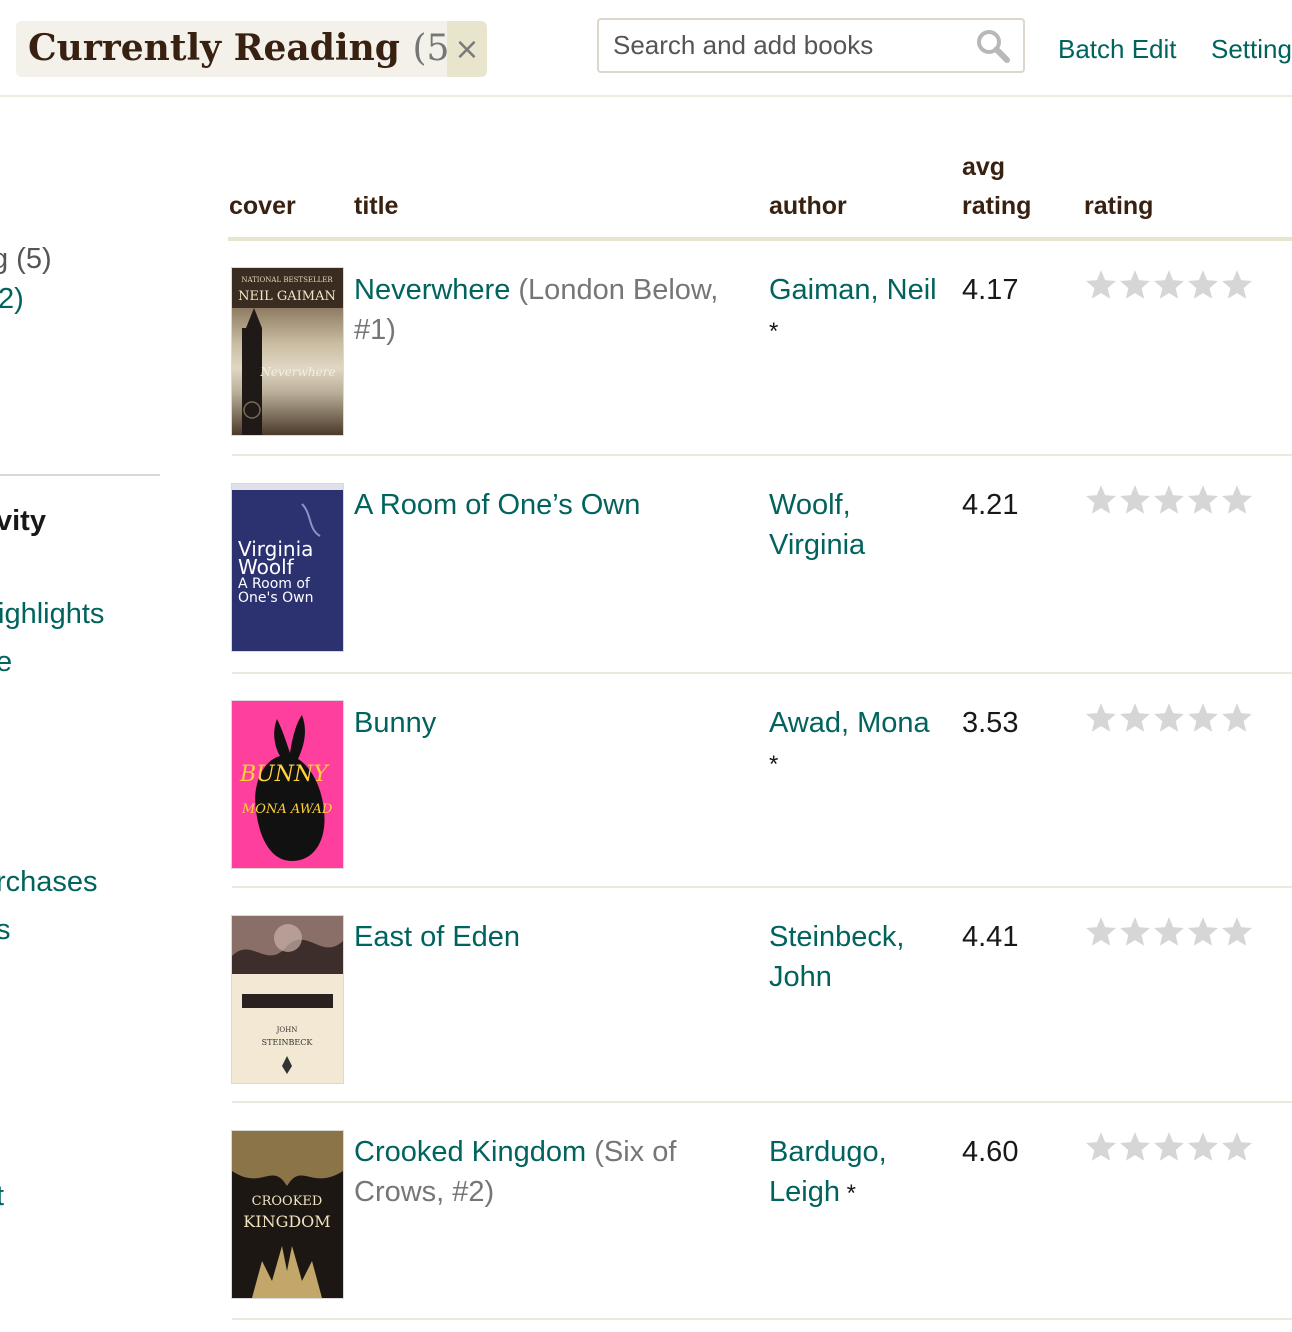  Describe the element at coordinates (284, 774) in the screenshot. I see `svg-text: BUNNY` at that location.